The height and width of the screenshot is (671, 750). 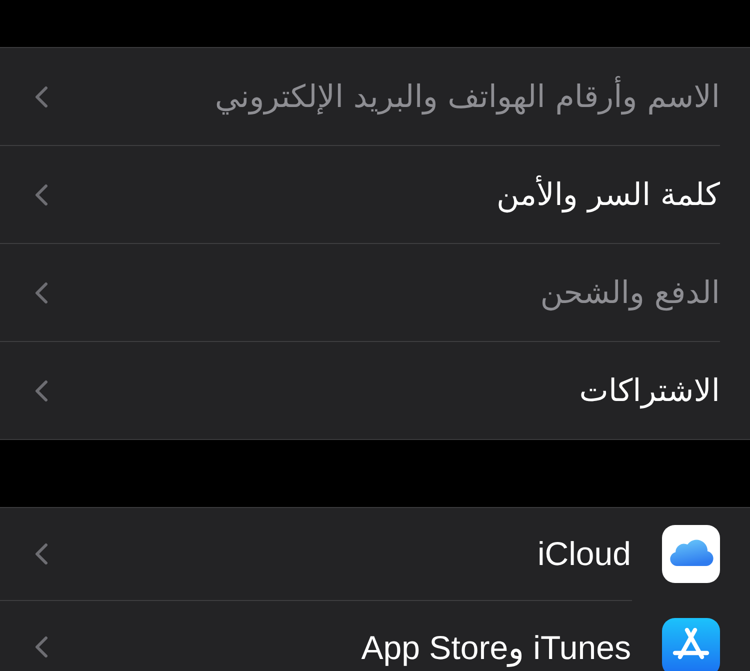 What do you see at coordinates (375, 554) in the screenshot?
I see `settings-row: iCloud` at bounding box center [375, 554].